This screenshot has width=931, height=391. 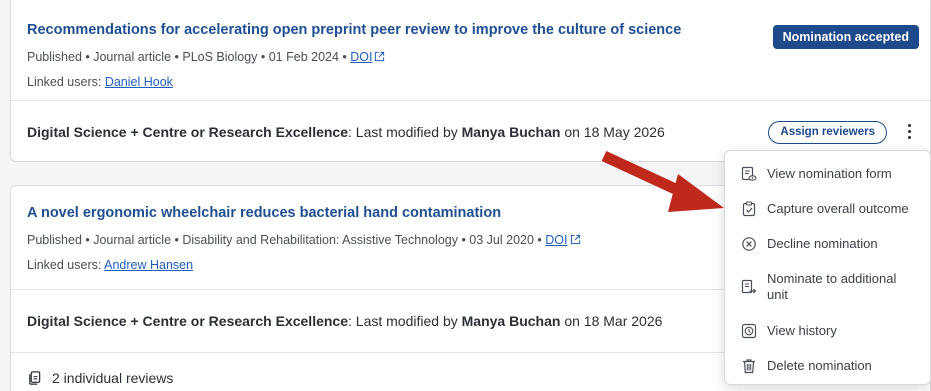 What do you see at coordinates (113, 378) in the screenshot?
I see `reviews-count: 2 individual reviews` at bounding box center [113, 378].